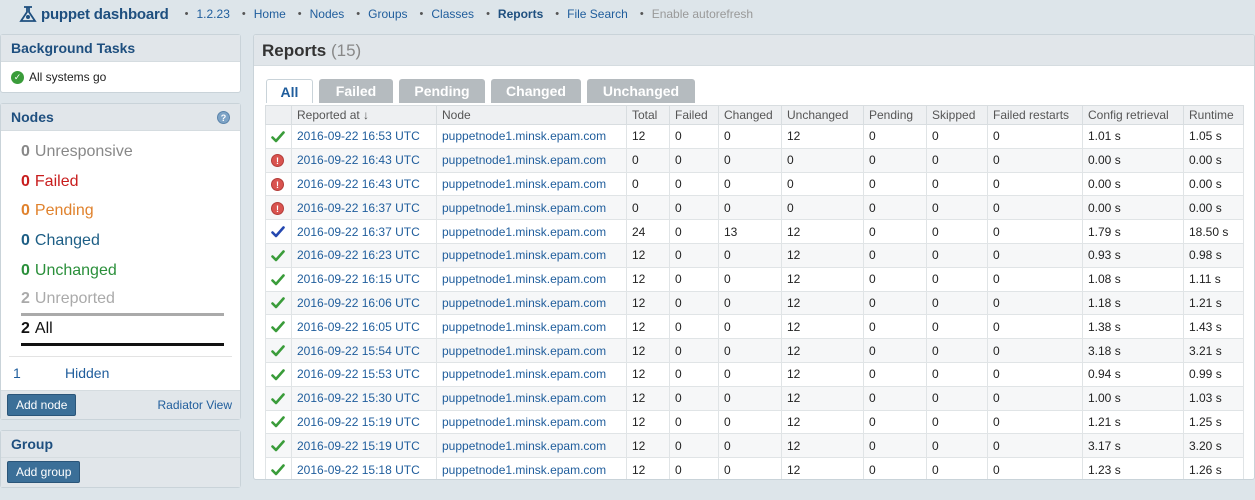 Image resolution: width=1255 pixels, height=500 pixels. I want to click on tab-unchanged: Unchanged, so click(641, 91).